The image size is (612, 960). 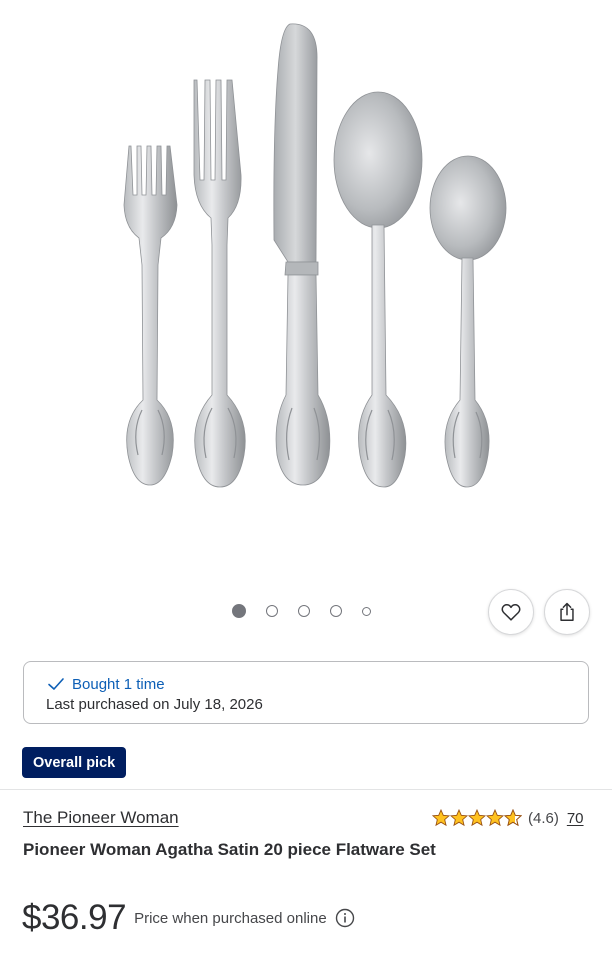 What do you see at coordinates (468, 321) in the screenshot?
I see `teaspoon` at bounding box center [468, 321].